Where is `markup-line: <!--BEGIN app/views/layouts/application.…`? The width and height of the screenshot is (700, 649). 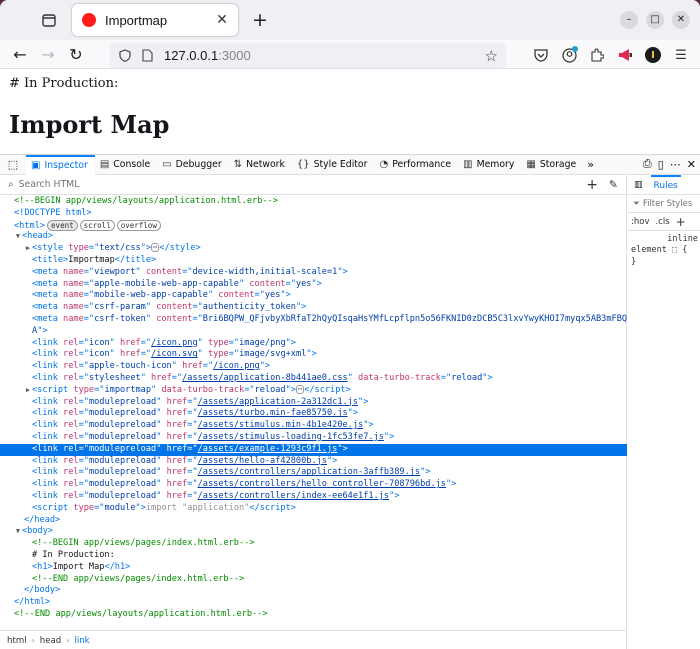
markup-line: <!--BEGIN app/views/layouts/application.… is located at coordinates (313, 202).